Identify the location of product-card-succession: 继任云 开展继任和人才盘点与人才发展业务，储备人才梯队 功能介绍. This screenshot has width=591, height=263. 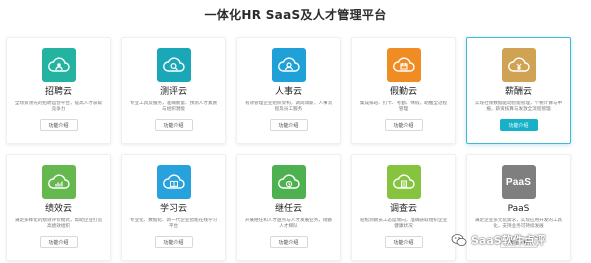
(288, 207).